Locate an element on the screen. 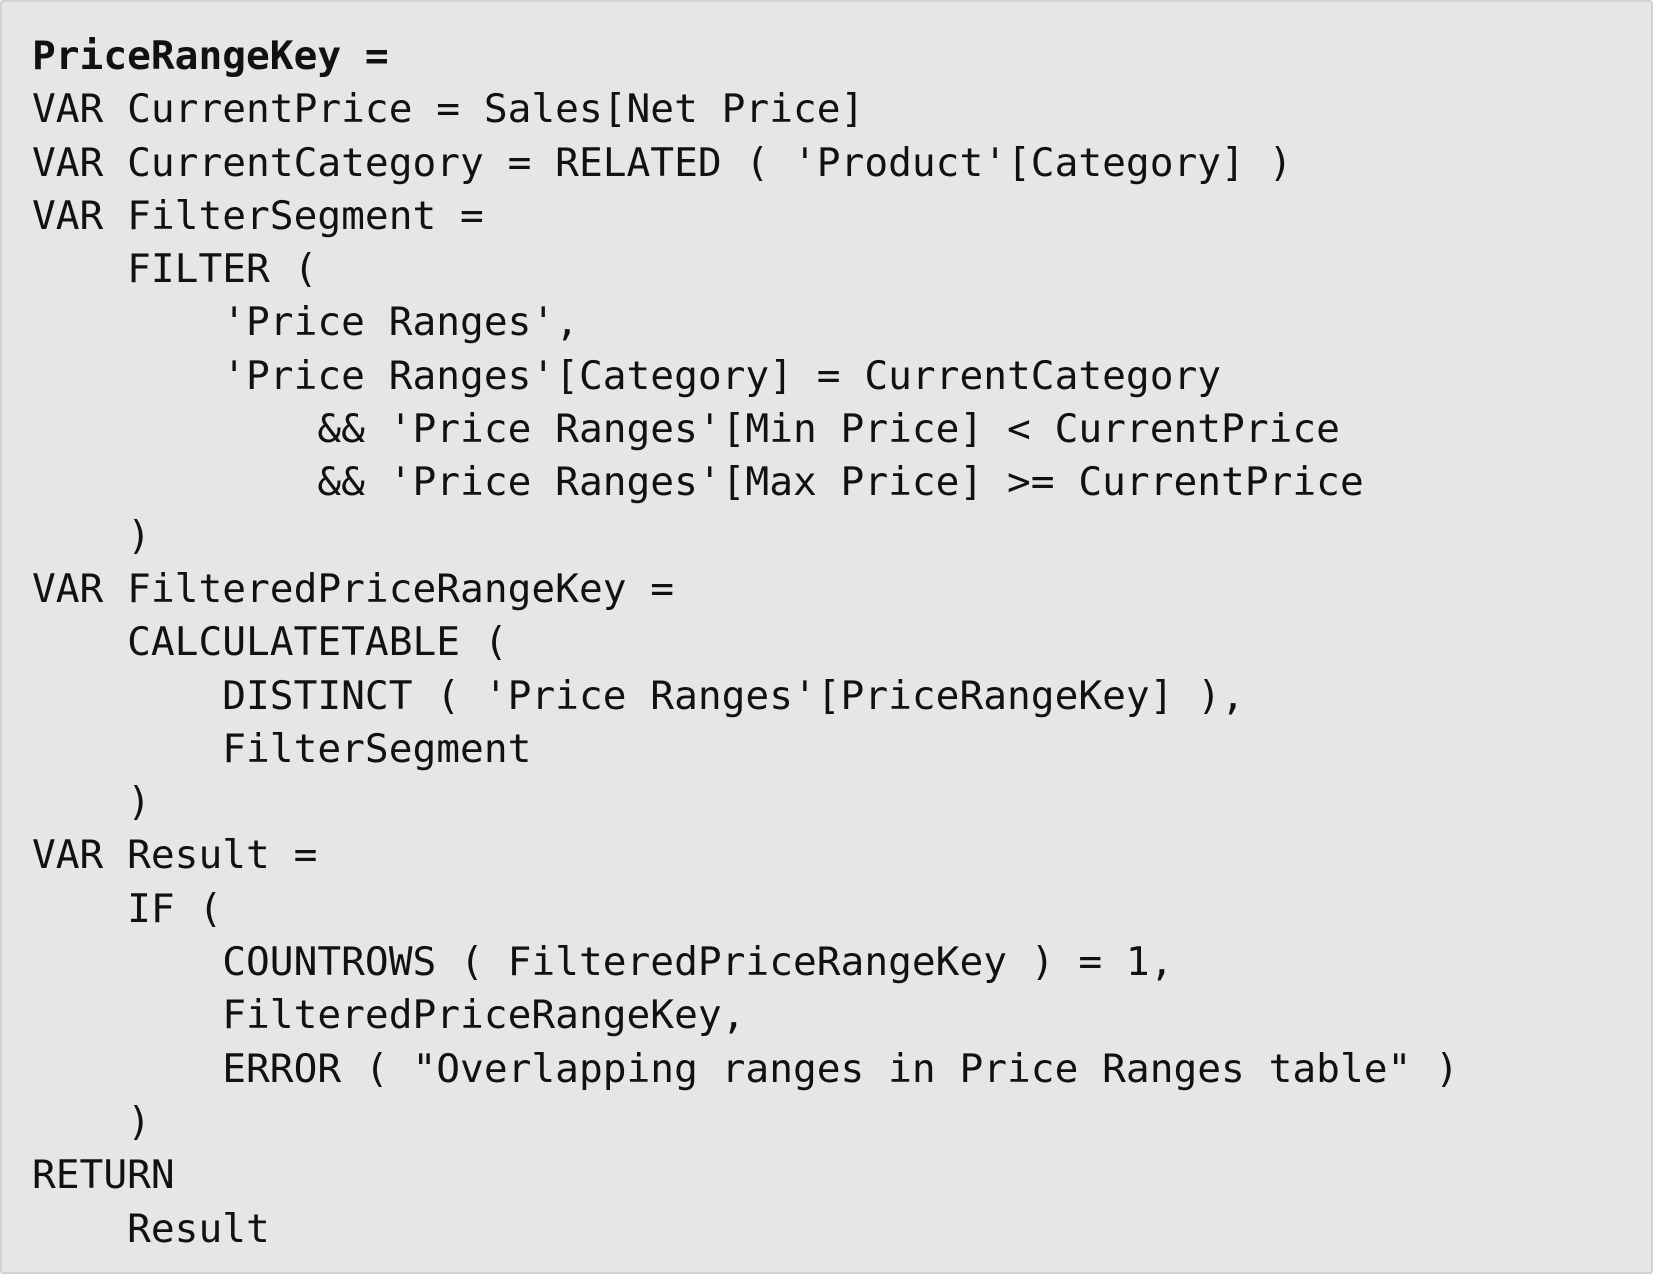  code-line: 'Price Ranges', is located at coordinates (305, 322).